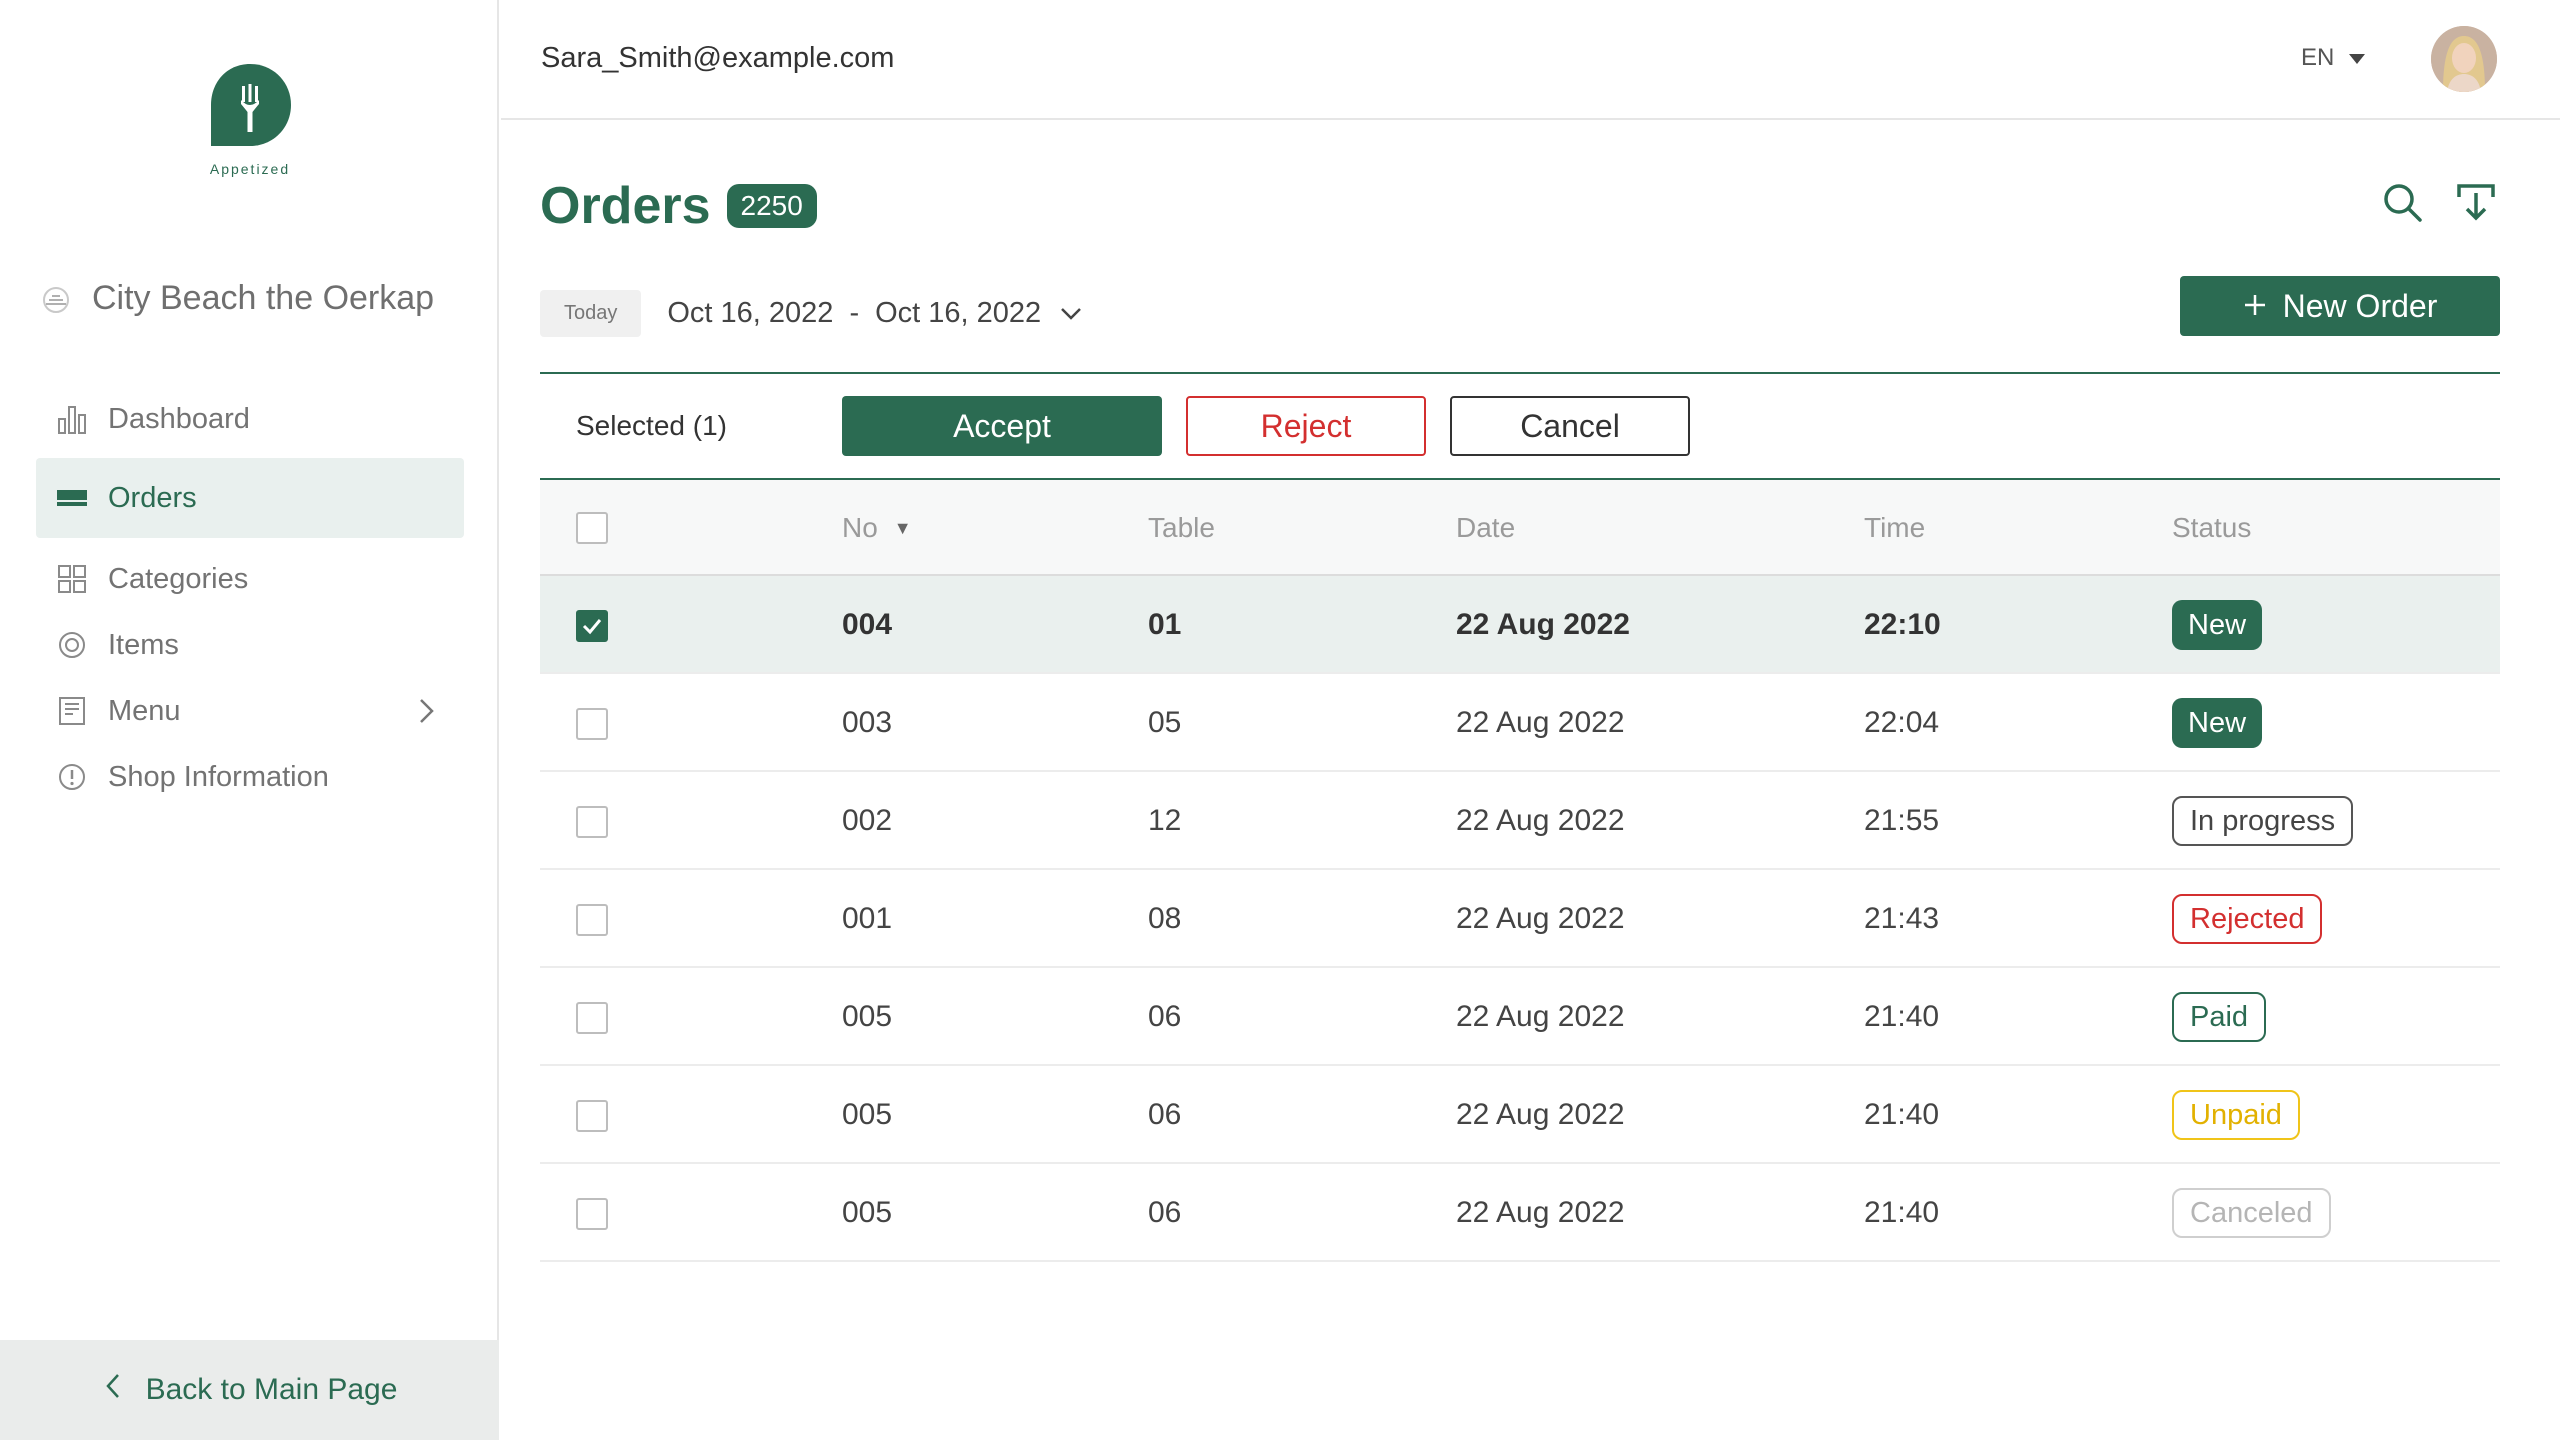 This screenshot has height=1440, width=2560. I want to click on column-header-time: Time, so click(1895, 527).